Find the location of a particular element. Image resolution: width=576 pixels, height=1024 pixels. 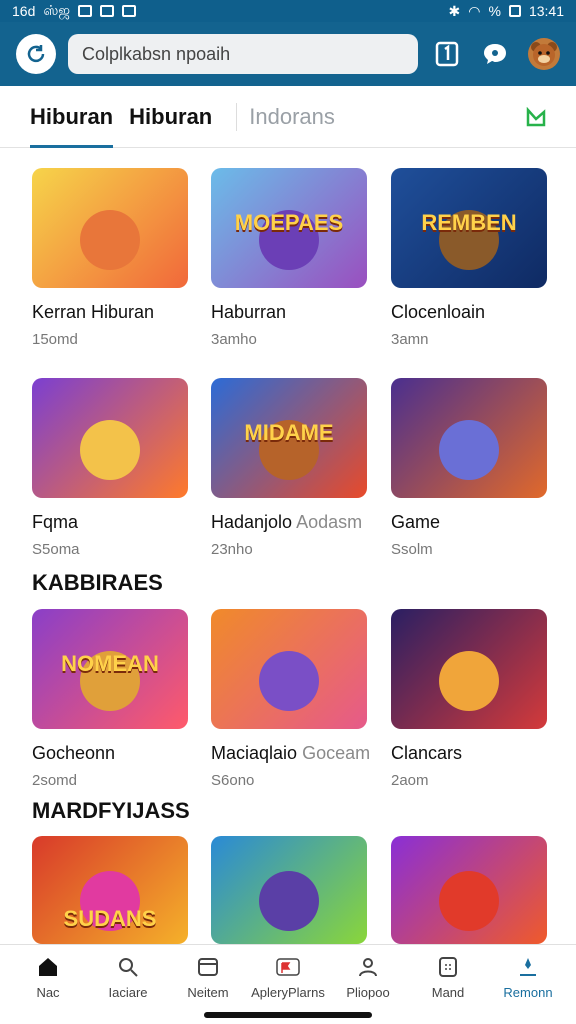

game-title-text: Haburran is located at coordinates (249, 312).